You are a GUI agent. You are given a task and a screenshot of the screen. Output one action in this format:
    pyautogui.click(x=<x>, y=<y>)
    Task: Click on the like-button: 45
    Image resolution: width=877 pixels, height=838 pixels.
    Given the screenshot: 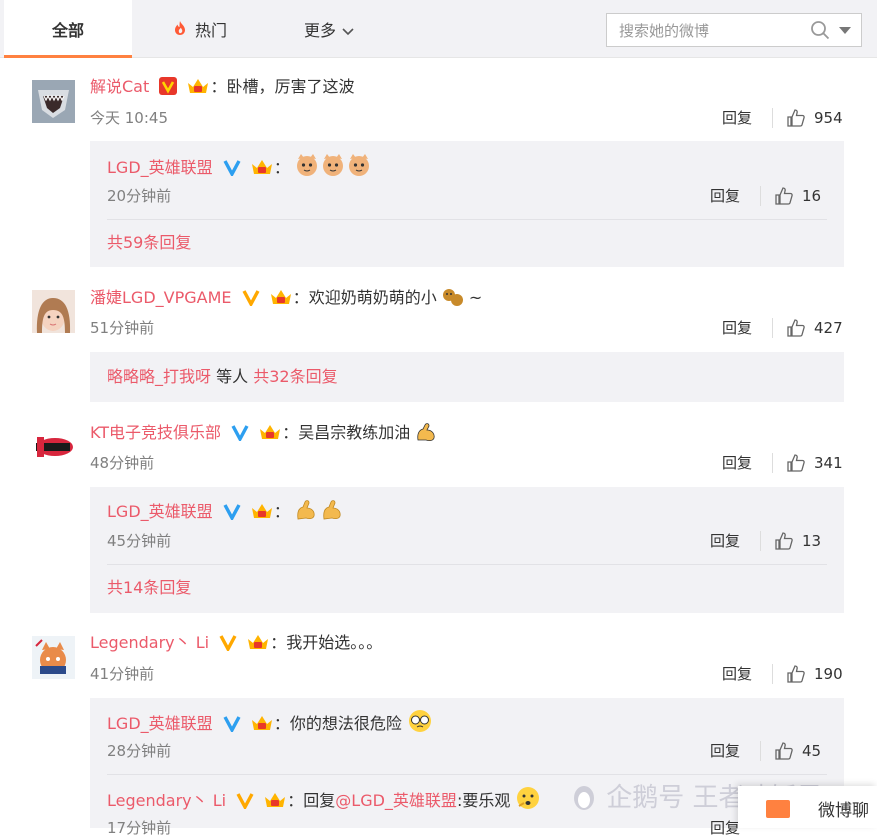 What is the action you would take?
    pyautogui.click(x=804, y=751)
    